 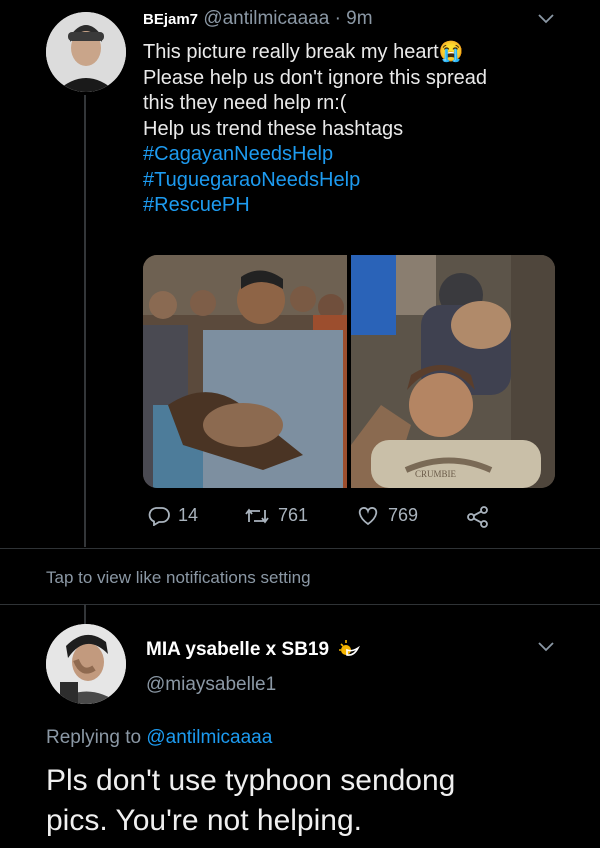 What do you see at coordinates (266, 18) in the screenshot?
I see `author-handle: @antilmicaaaa` at bounding box center [266, 18].